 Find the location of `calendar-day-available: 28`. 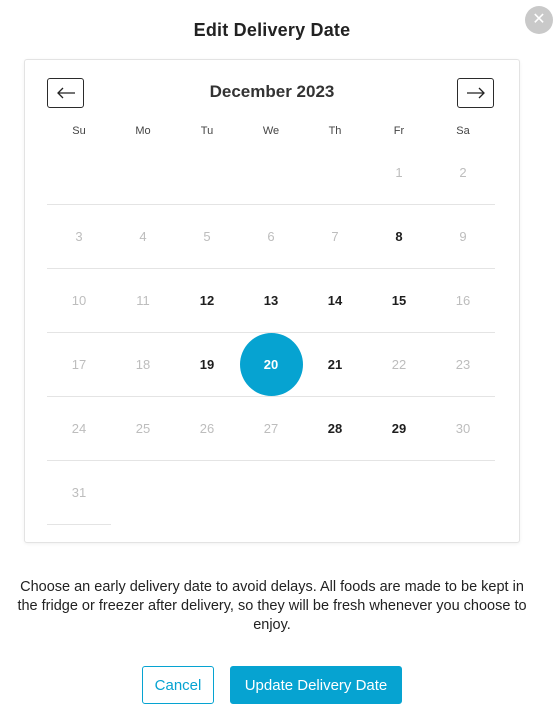

calendar-day-available: 28 is located at coordinates (335, 428).